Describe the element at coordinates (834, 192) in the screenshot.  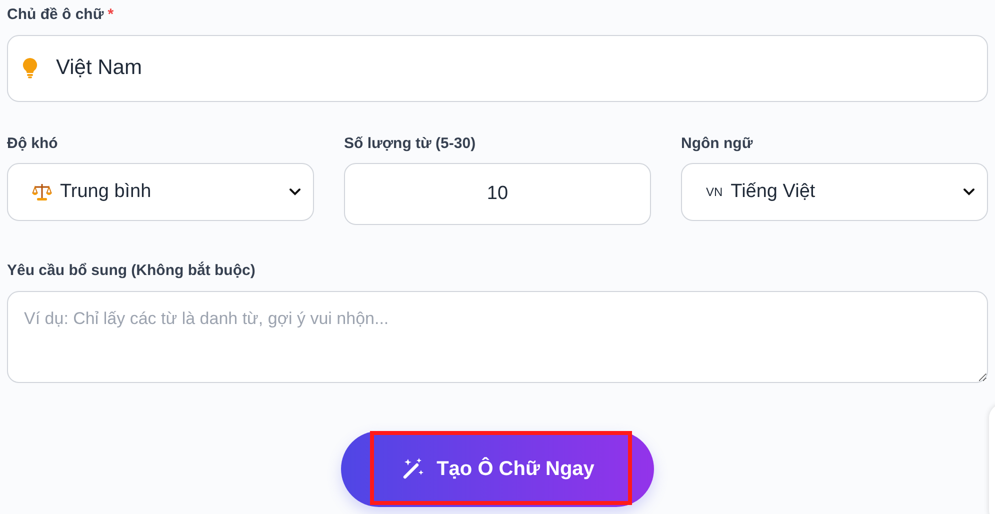
I see `select-field: VN Tiếng Việt` at that location.